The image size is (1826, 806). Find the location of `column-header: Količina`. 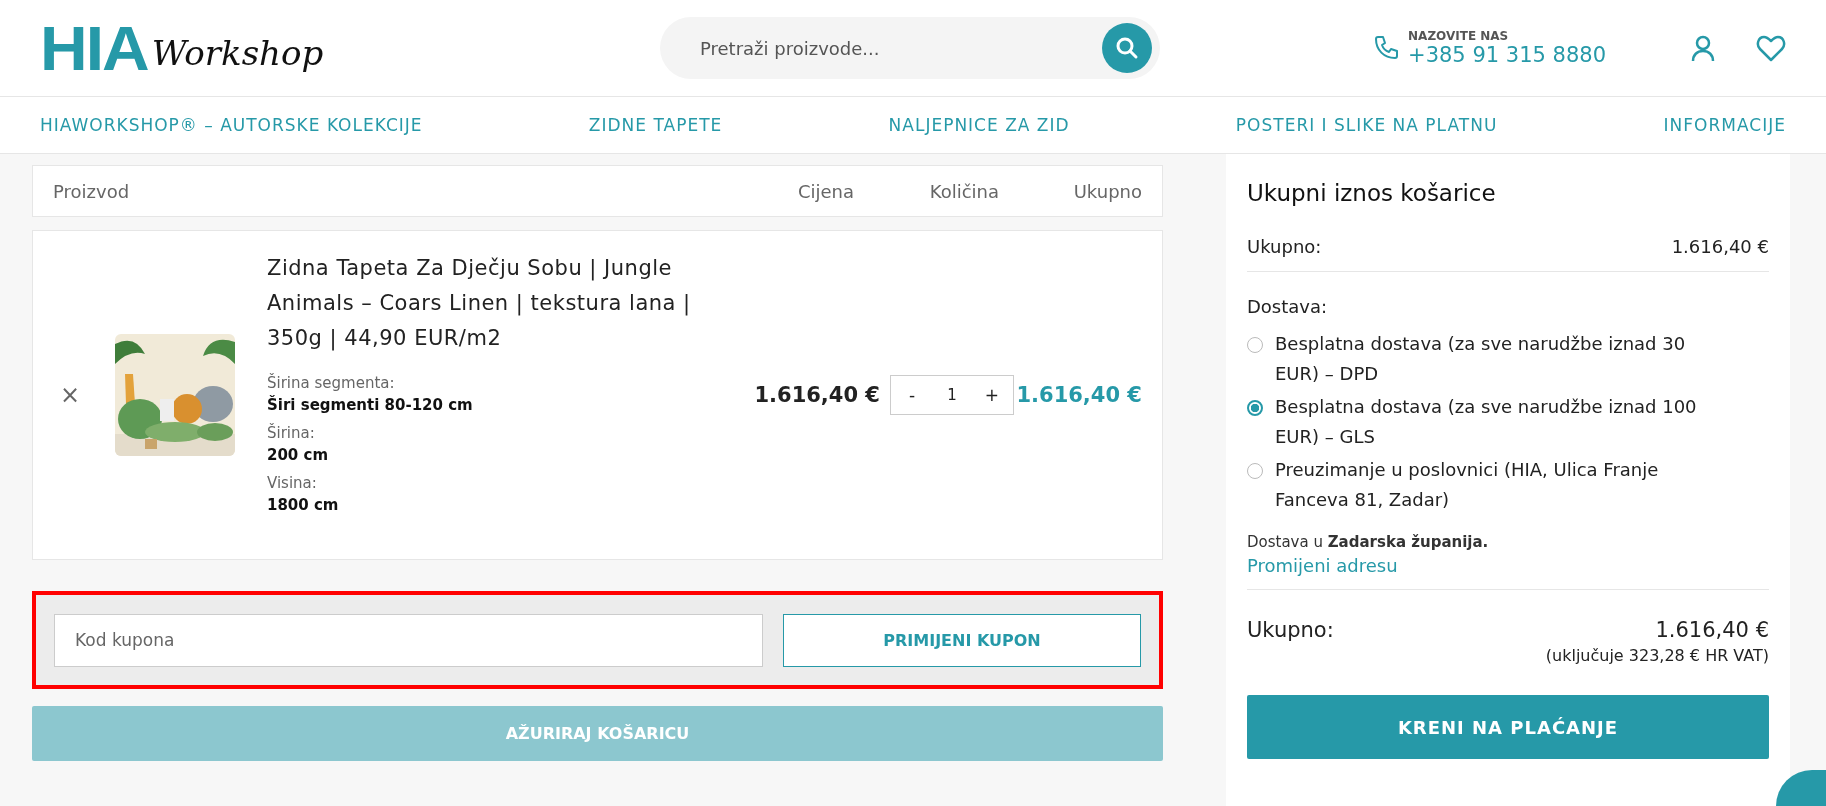

column-header: Količina is located at coordinates (963, 191).